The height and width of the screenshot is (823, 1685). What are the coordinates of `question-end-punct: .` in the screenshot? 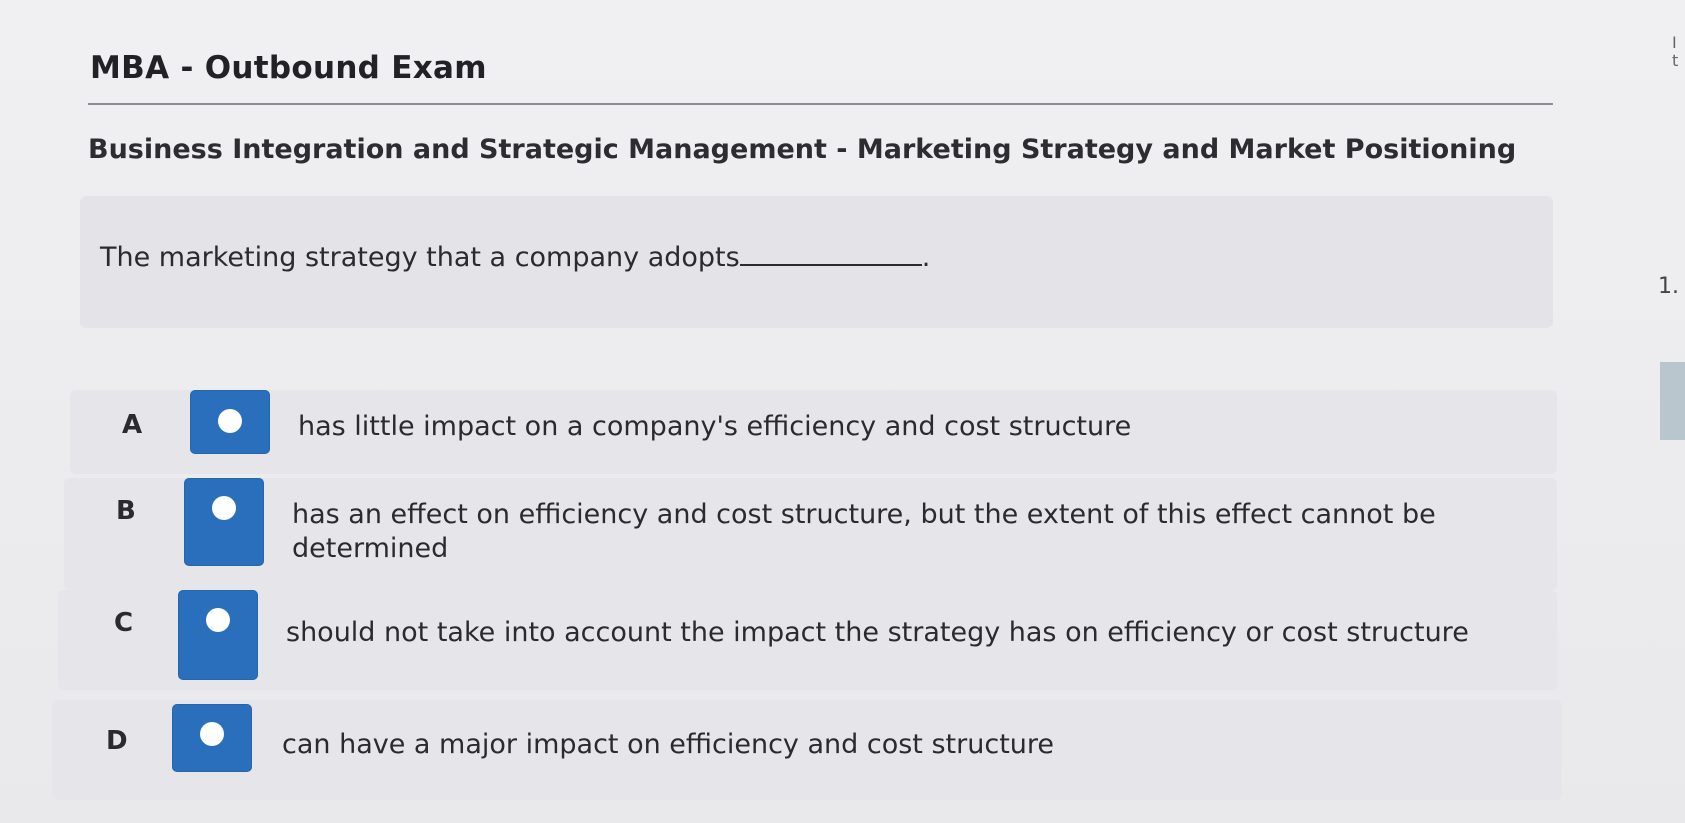 It's located at (926, 257).